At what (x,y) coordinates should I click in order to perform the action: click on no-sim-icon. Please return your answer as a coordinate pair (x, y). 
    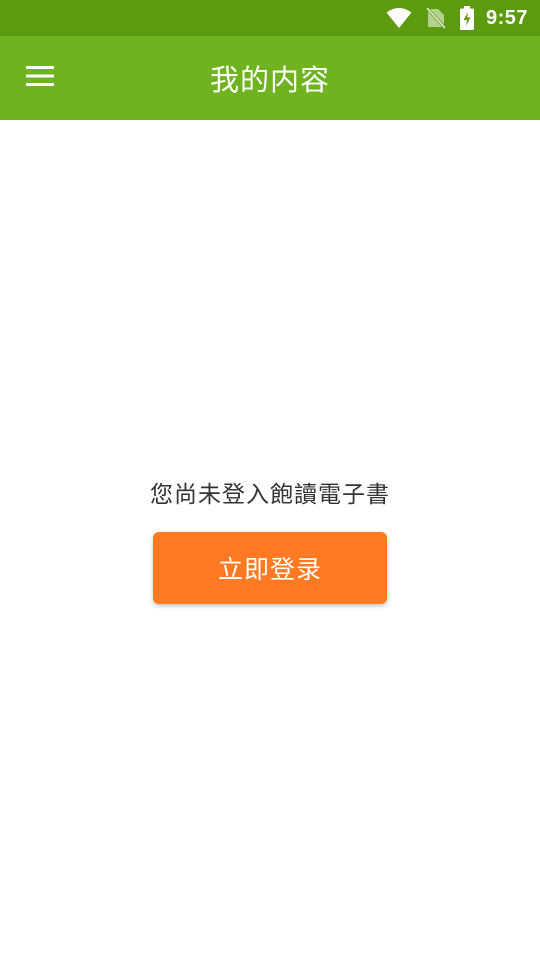
    Looking at the image, I should click on (435, 18).